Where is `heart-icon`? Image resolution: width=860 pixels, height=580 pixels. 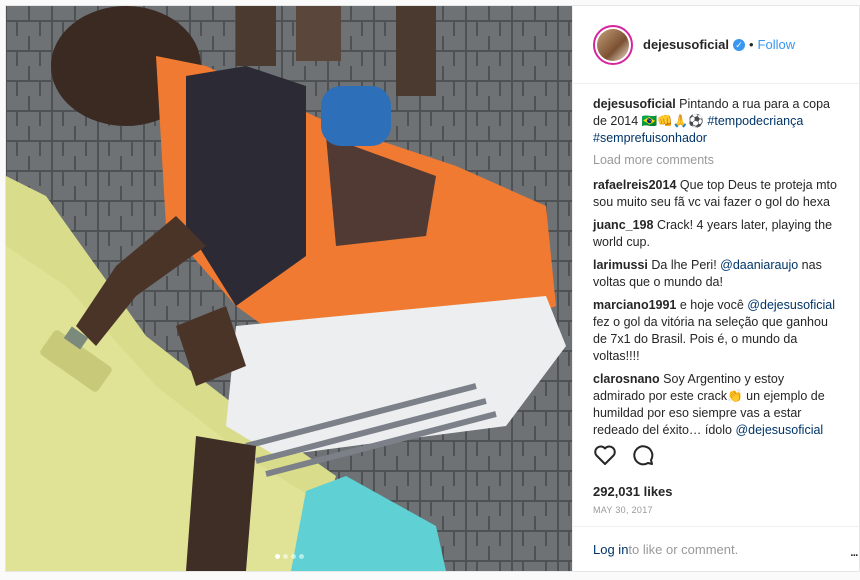
heart-icon is located at coordinates (605, 455).